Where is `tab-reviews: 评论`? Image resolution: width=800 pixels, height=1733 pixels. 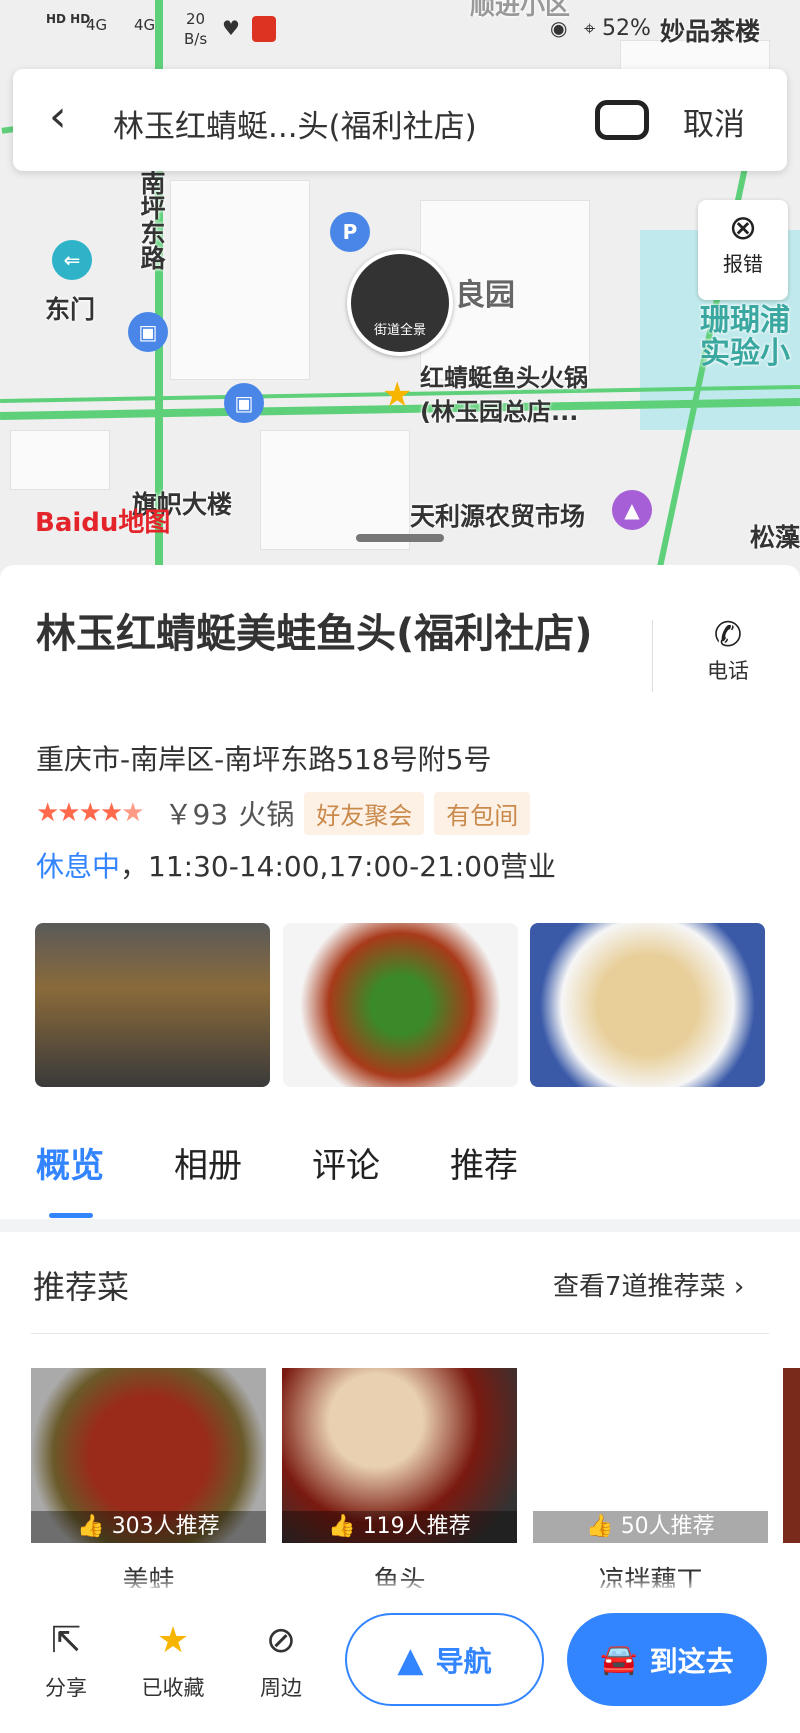
tab-reviews: 评论 is located at coordinates (346, 1162).